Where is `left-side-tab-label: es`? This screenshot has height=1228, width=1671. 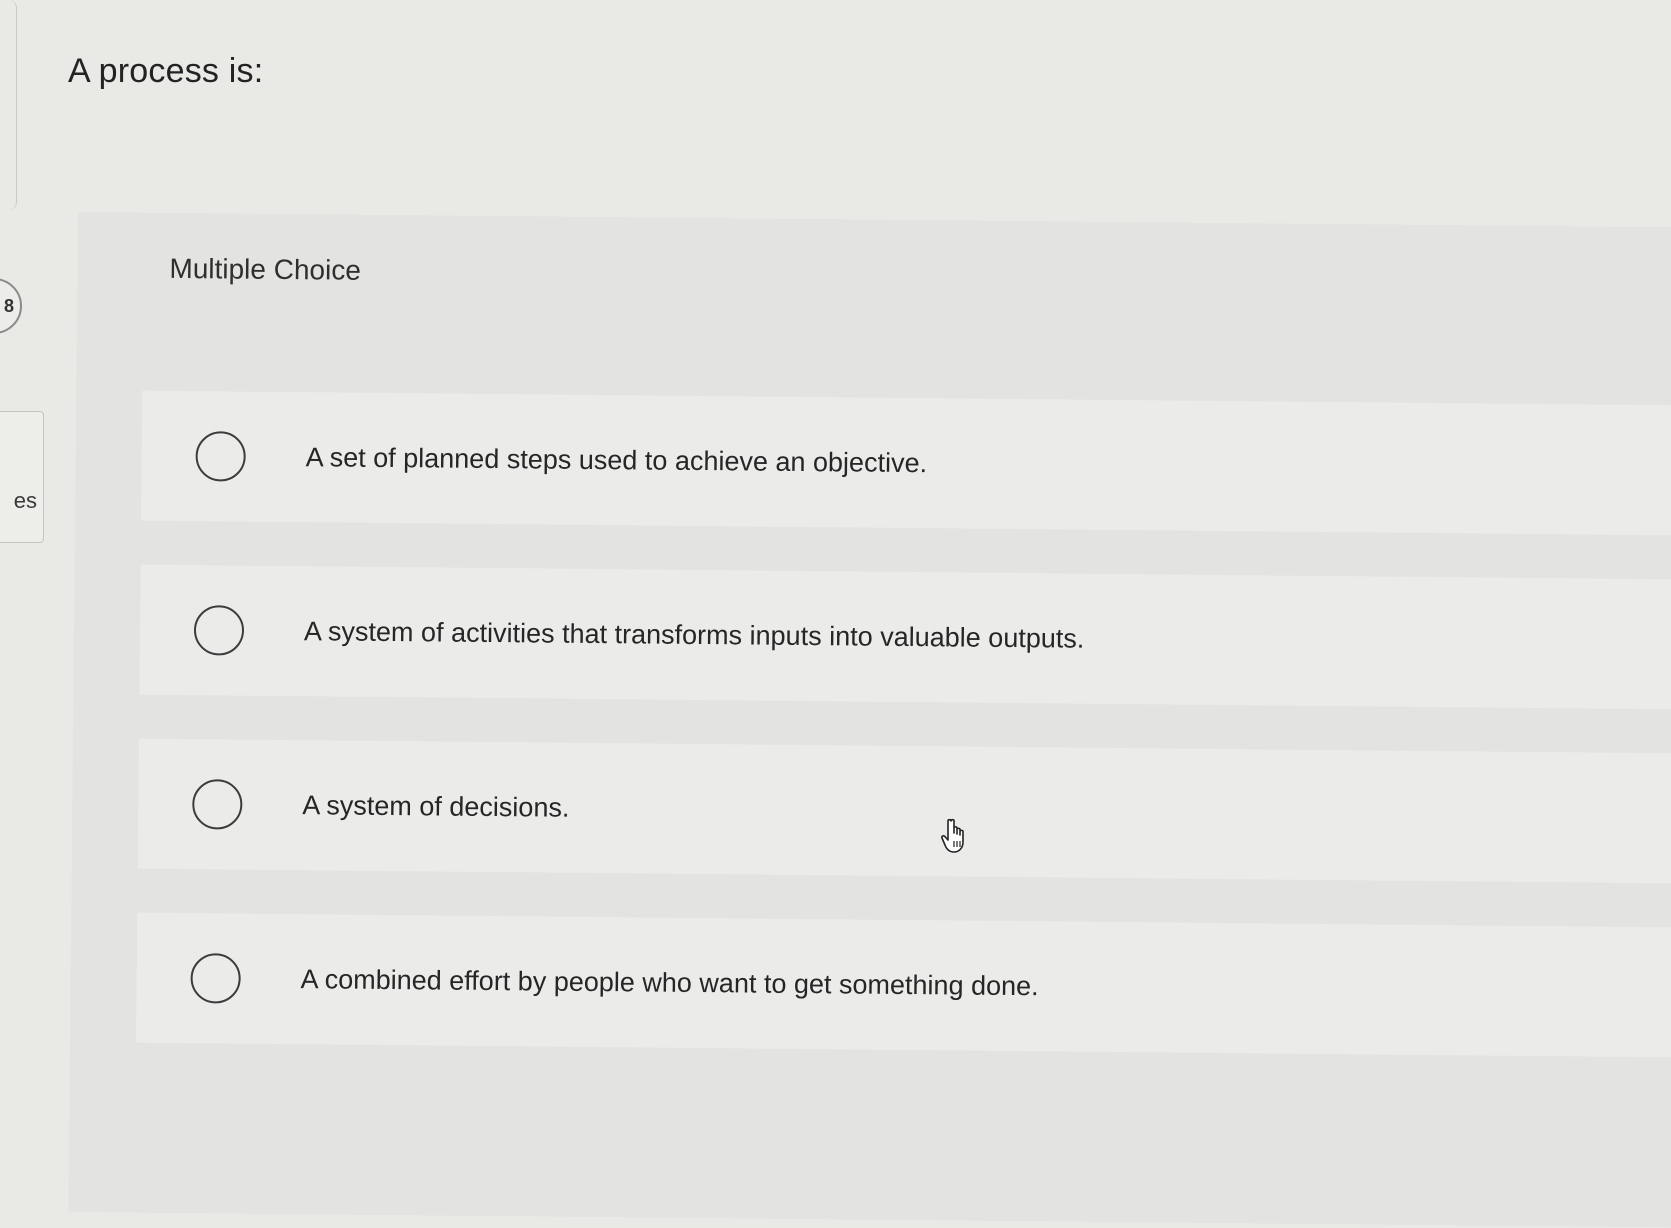 left-side-tab-label: es is located at coordinates (25, 500).